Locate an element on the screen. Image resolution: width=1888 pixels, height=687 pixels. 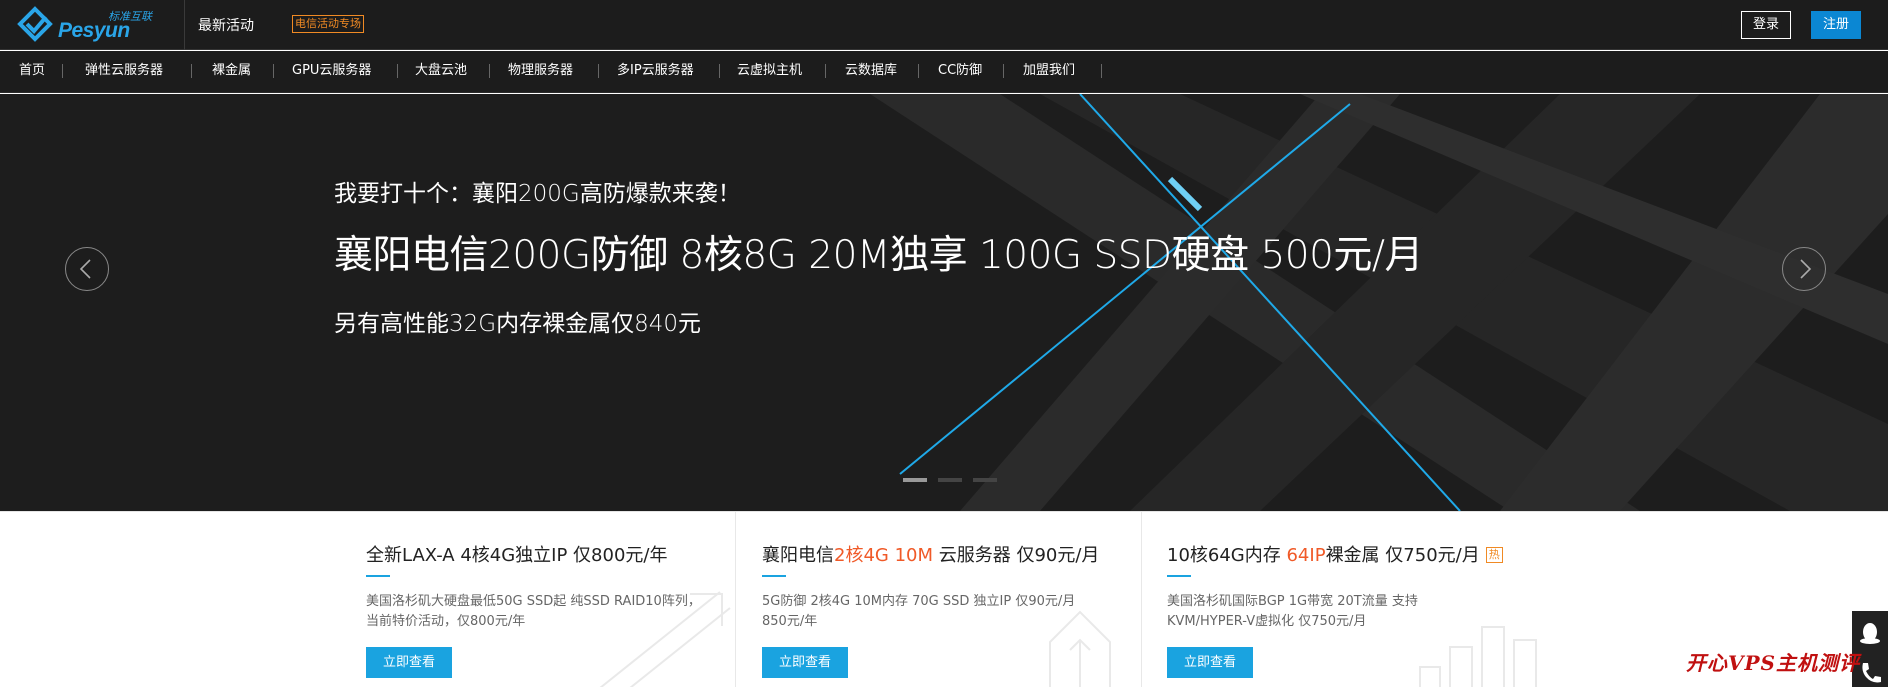
carousel-next-button is located at coordinates (1804, 269).